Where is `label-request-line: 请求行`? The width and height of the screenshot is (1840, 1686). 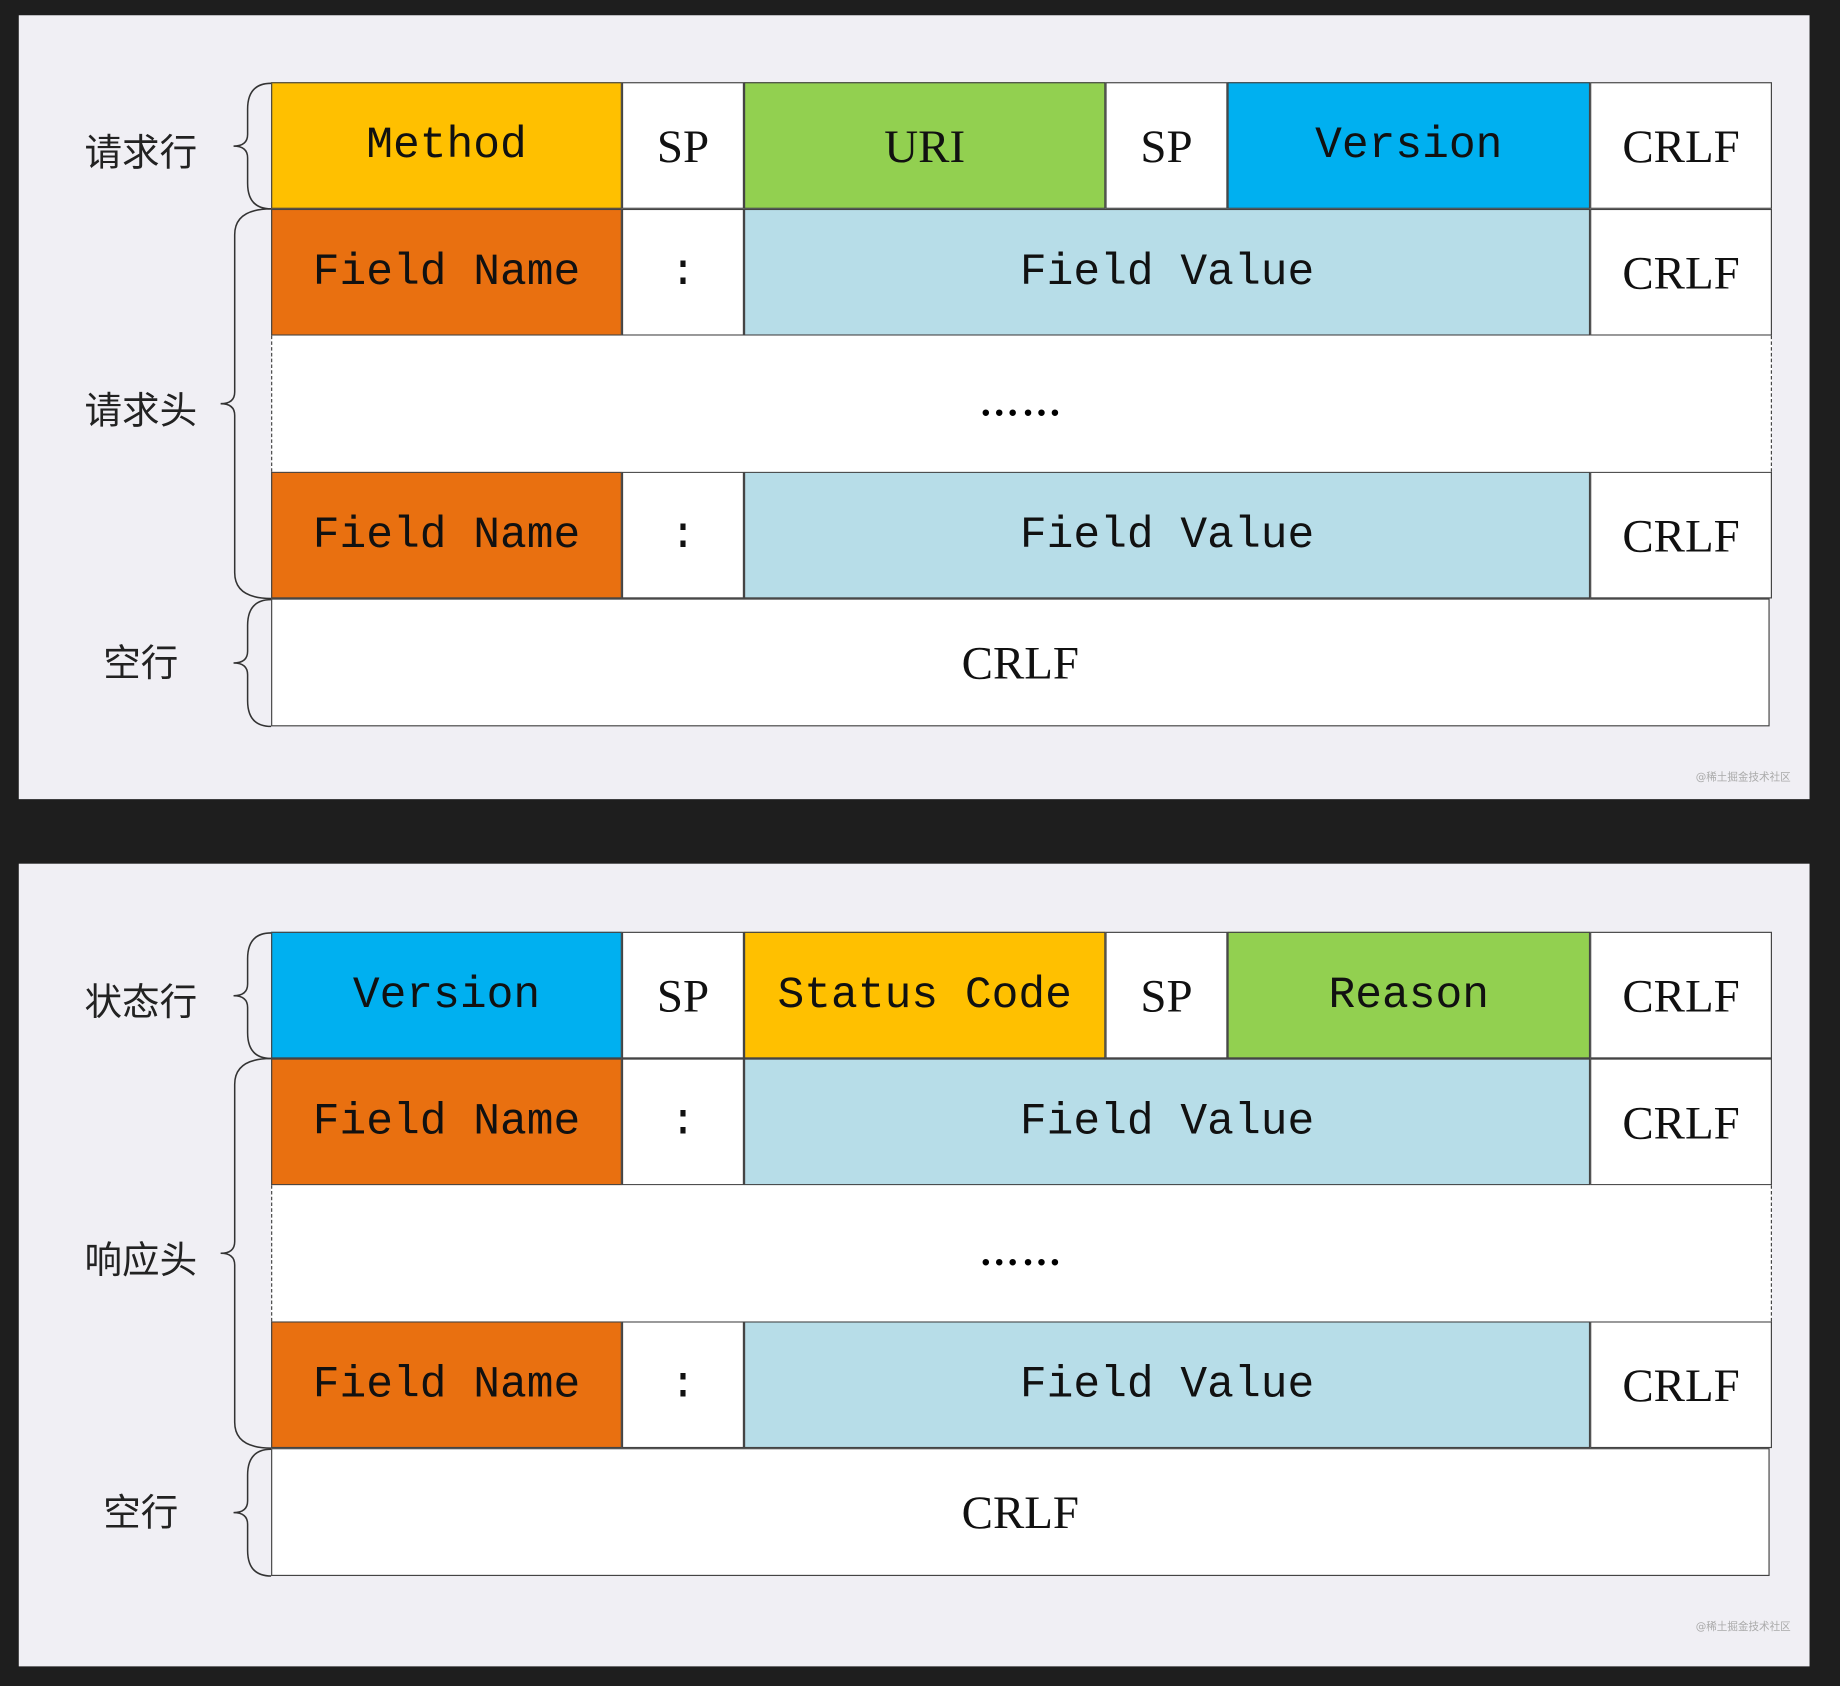
label-request-line: 请求行 is located at coordinates (141, 152).